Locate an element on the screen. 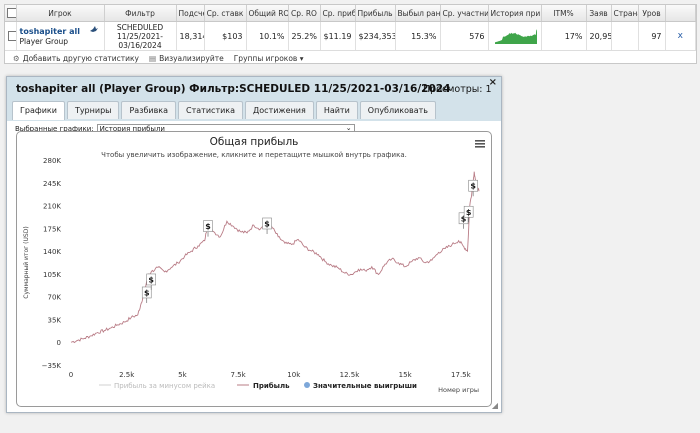  legend-wins-label: Значительные выигрыши is located at coordinates (365, 386).